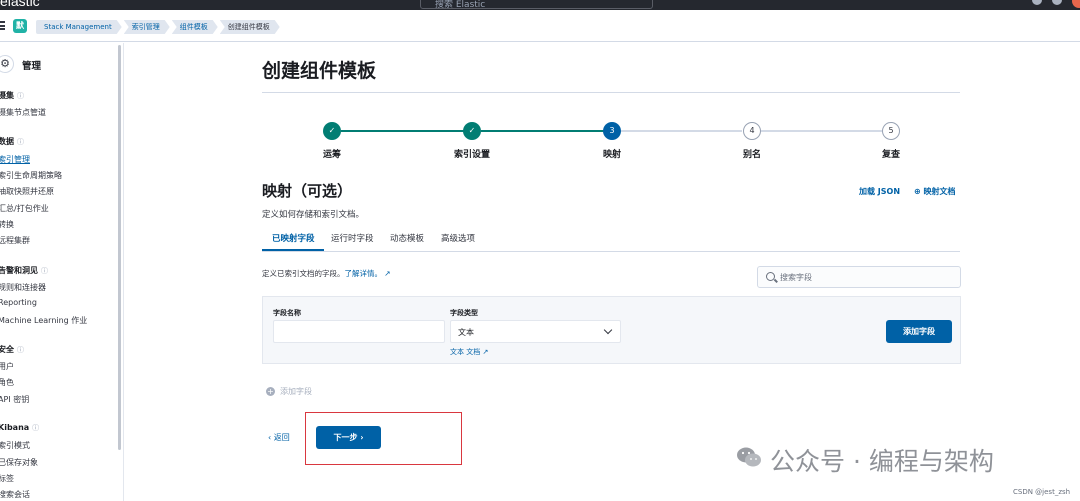  What do you see at coordinates (32, 66) in the screenshot?
I see `sidebar-title: 管理` at bounding box center [32, 66].